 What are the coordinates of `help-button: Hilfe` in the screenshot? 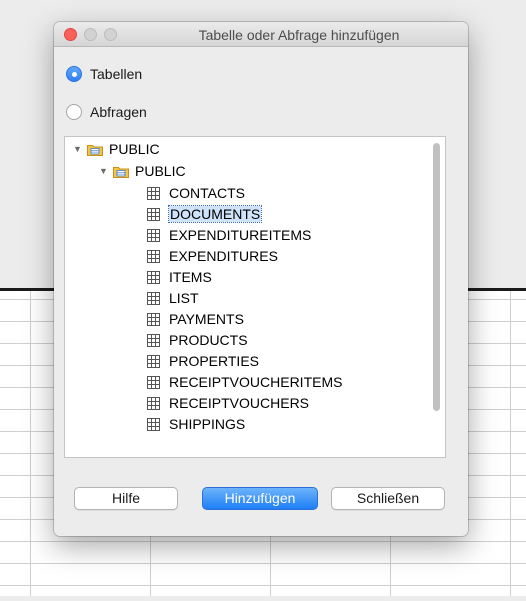 It's located at (126, 498).